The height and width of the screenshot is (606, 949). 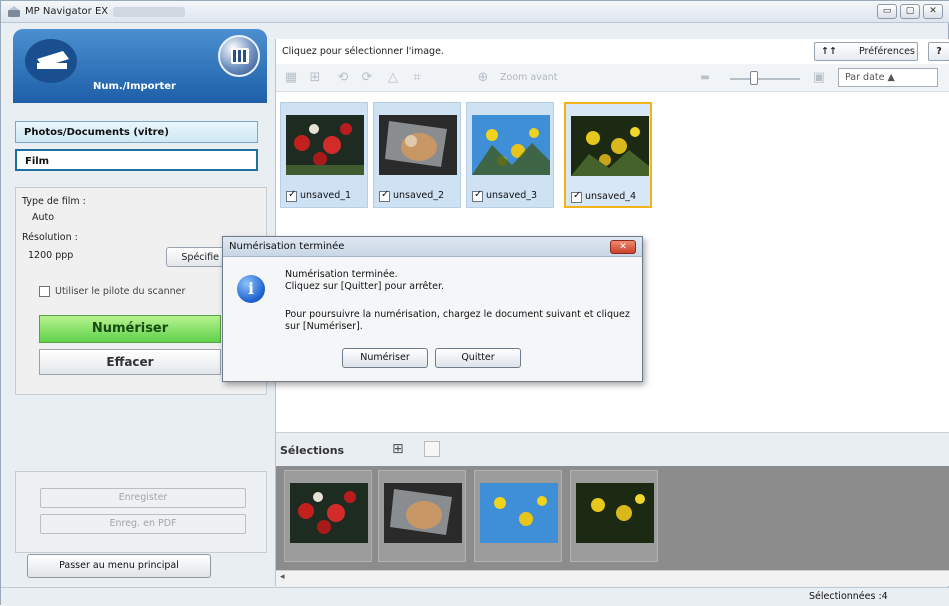 I want to click on image-toolbar: ▦ ⊞ ⟲ ⟳ △ ⌗ ⊕ Zoom avant ▬ ▣ Par date ▲, so click(x=612, y=78).